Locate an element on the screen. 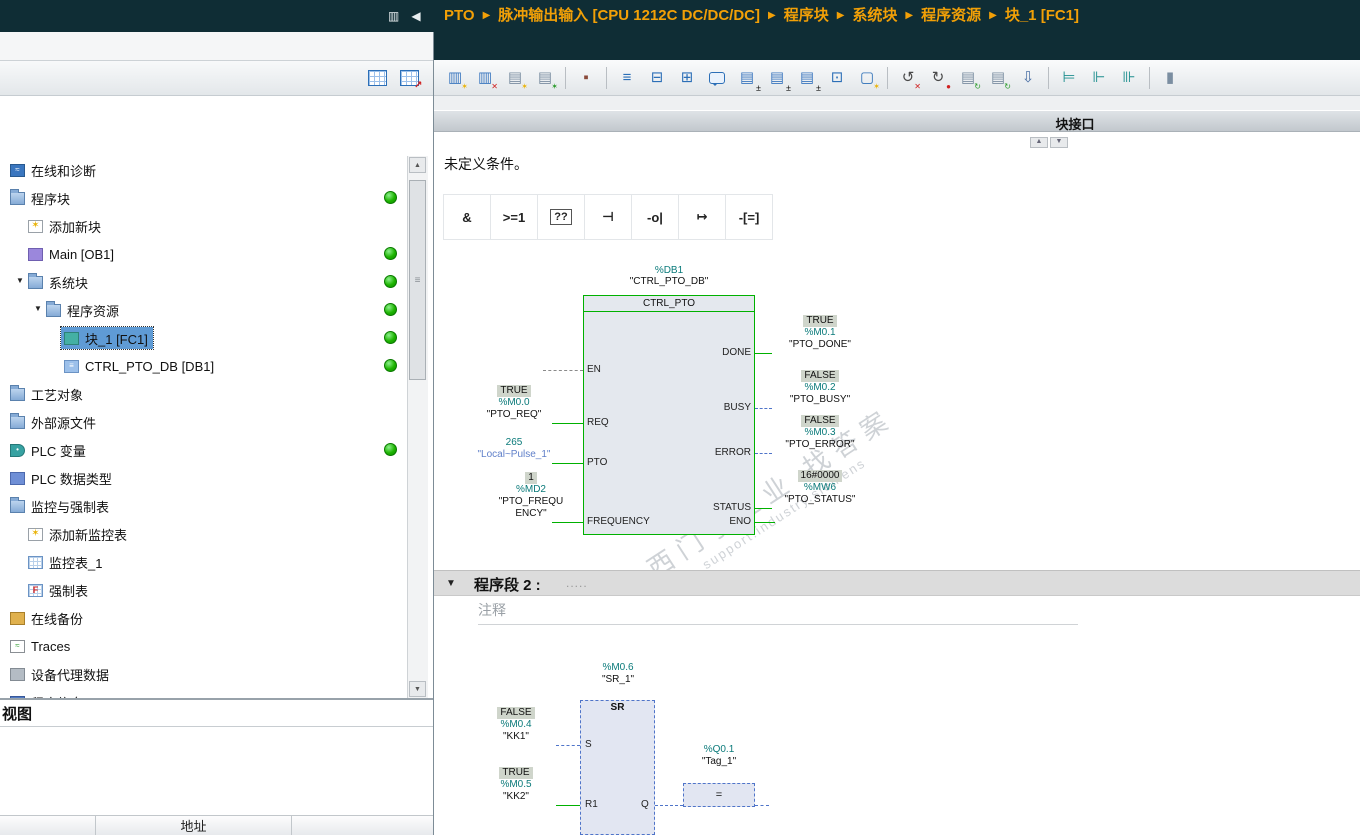 The image size is (1360, 835). tree-item-program-info: 程序信息 is located at coordinates (47, 694).